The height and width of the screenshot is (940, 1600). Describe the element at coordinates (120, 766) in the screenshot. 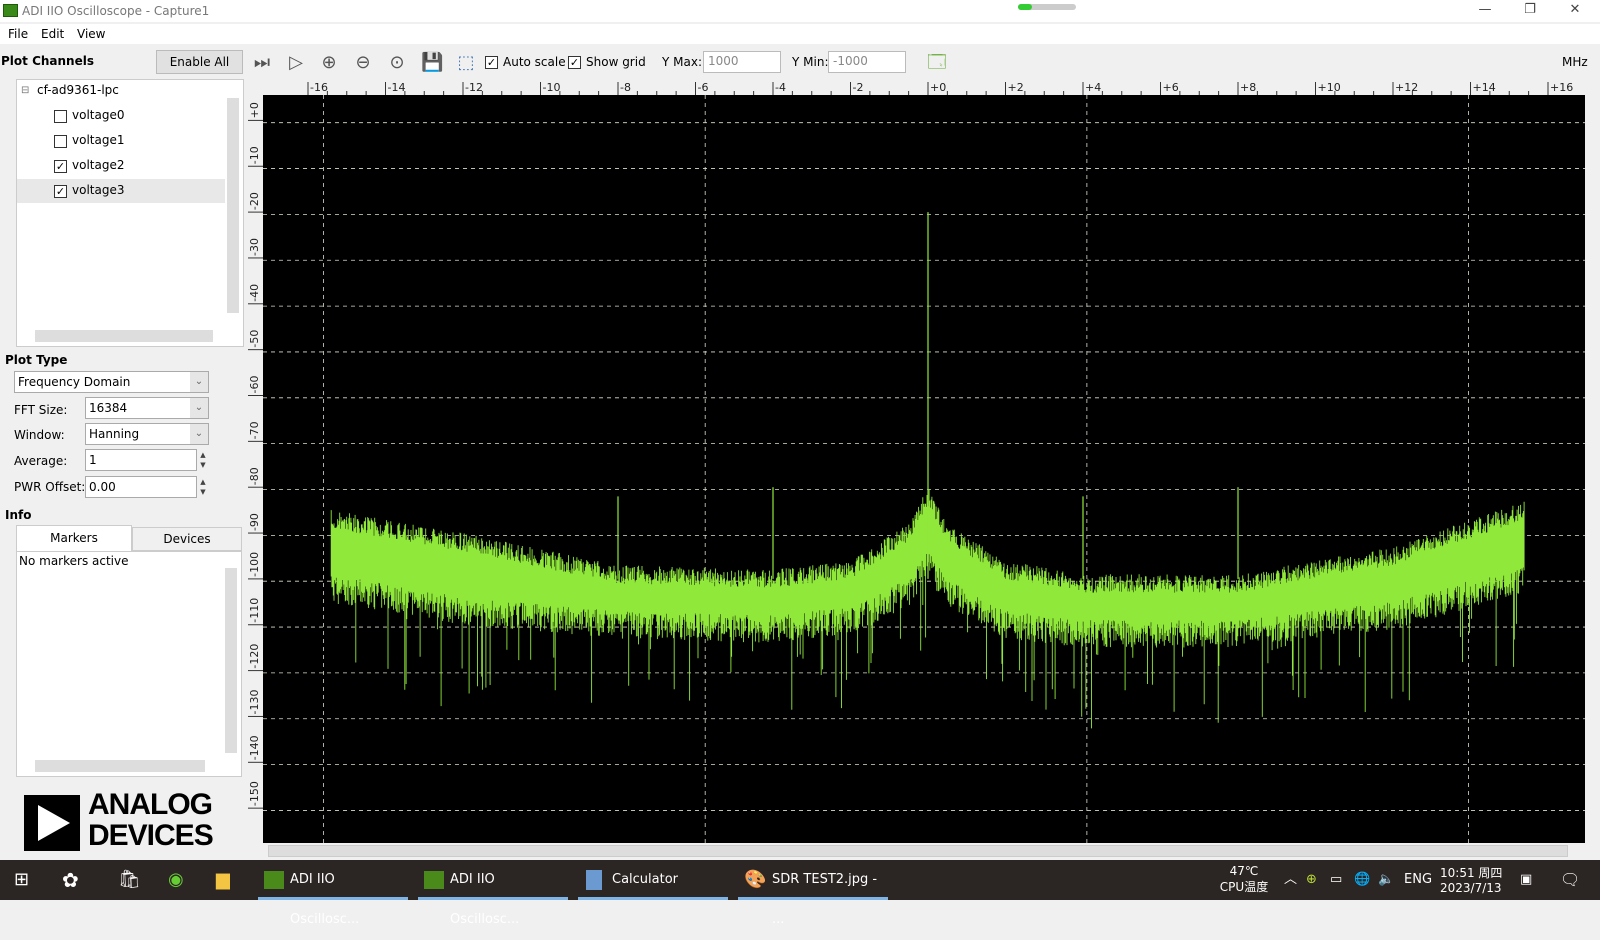

I see `markers-hscrollbar` at that location.